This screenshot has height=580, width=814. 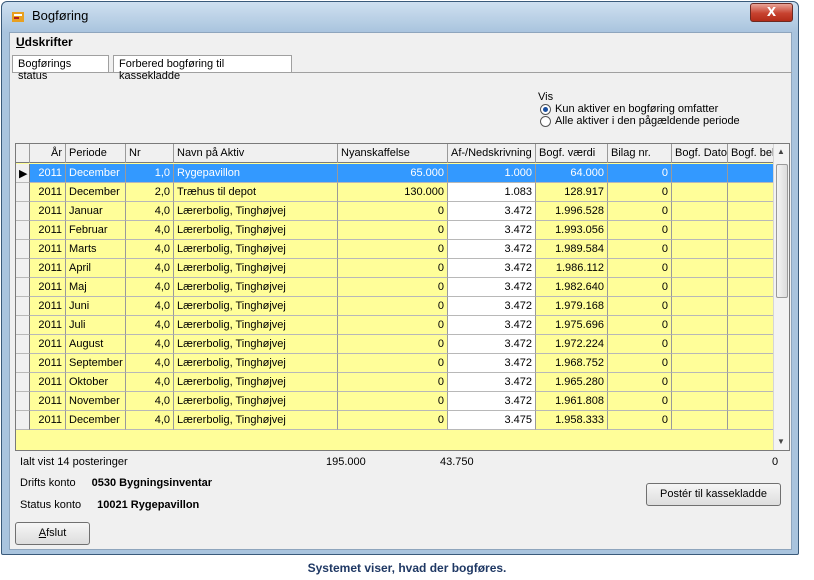 I want to click on cell-bogf-vaerdi: 1.958.333, so click(x=572, y=420).